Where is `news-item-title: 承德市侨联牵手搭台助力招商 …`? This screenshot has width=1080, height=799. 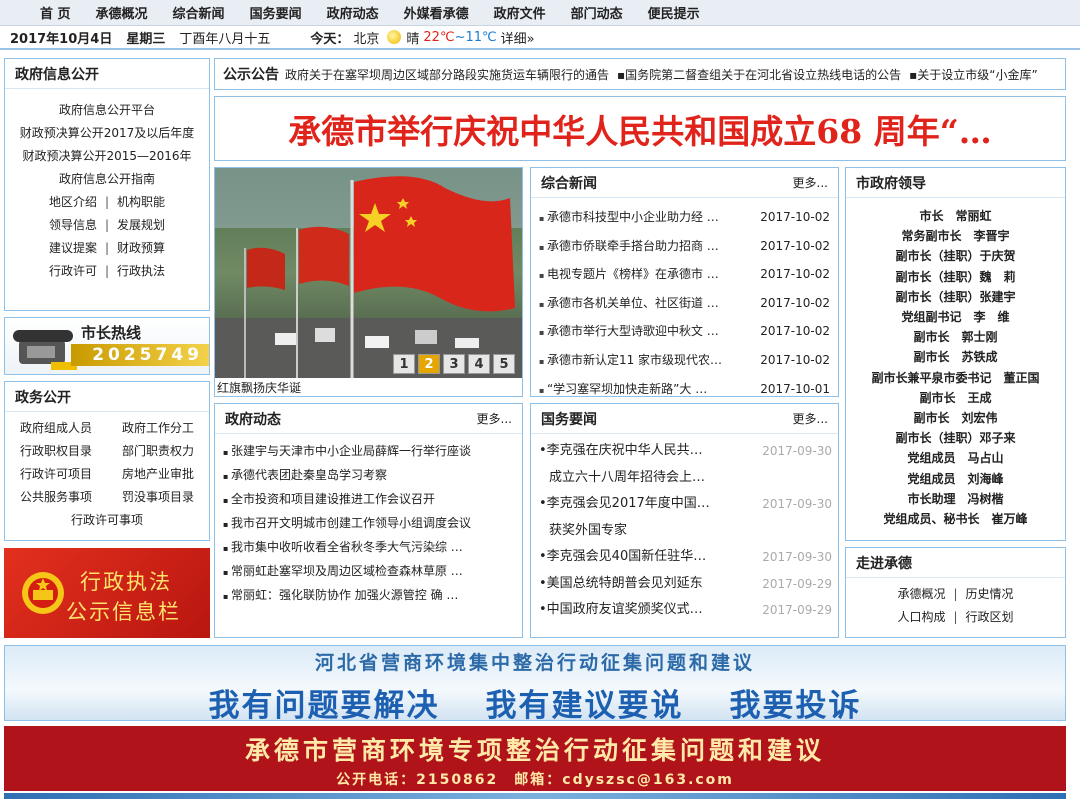
news-item-title: 承德市侨联牵手搭台助力招商 … is located at coordinates (629, 247).